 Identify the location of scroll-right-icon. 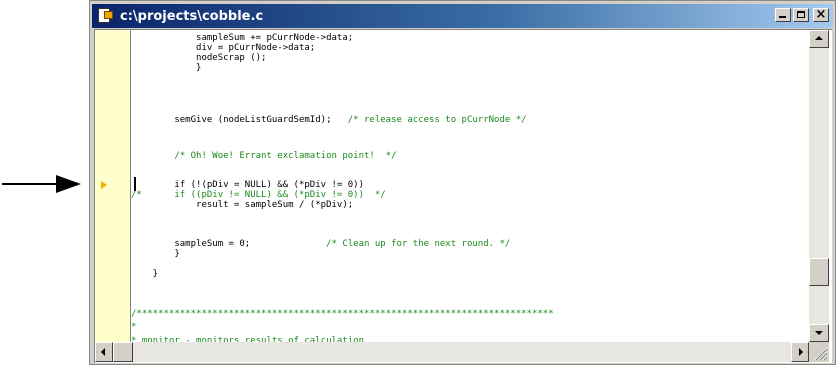
(801, 352).